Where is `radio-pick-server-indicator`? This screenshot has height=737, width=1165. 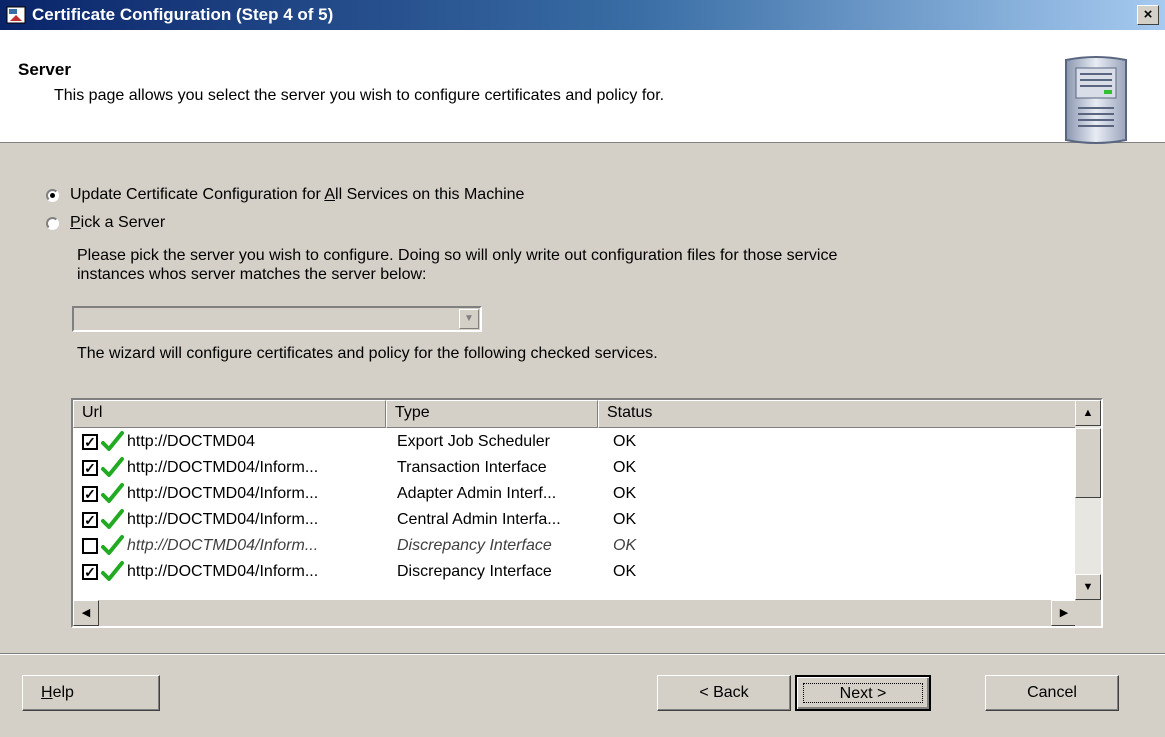
radio-pick-server-indicator is located at coordinates (52, 223).